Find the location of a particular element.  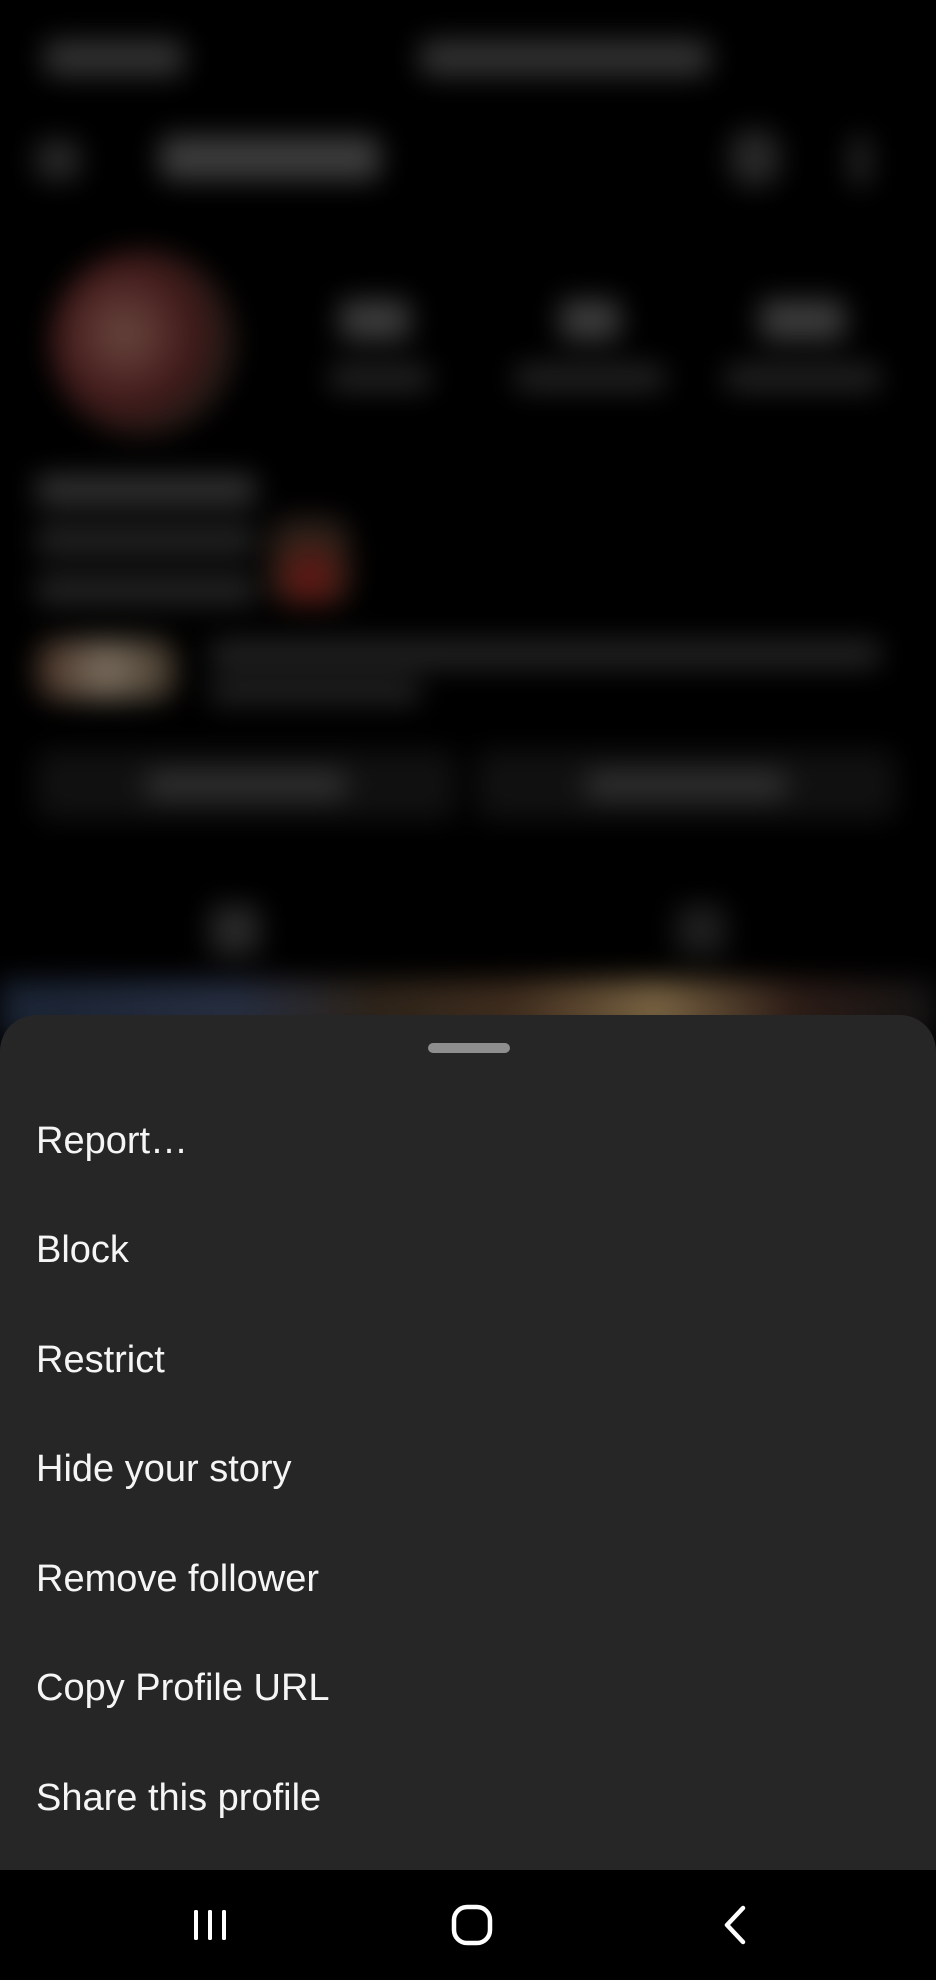

tagged-tab-icon is located at coordinates (701, 930).